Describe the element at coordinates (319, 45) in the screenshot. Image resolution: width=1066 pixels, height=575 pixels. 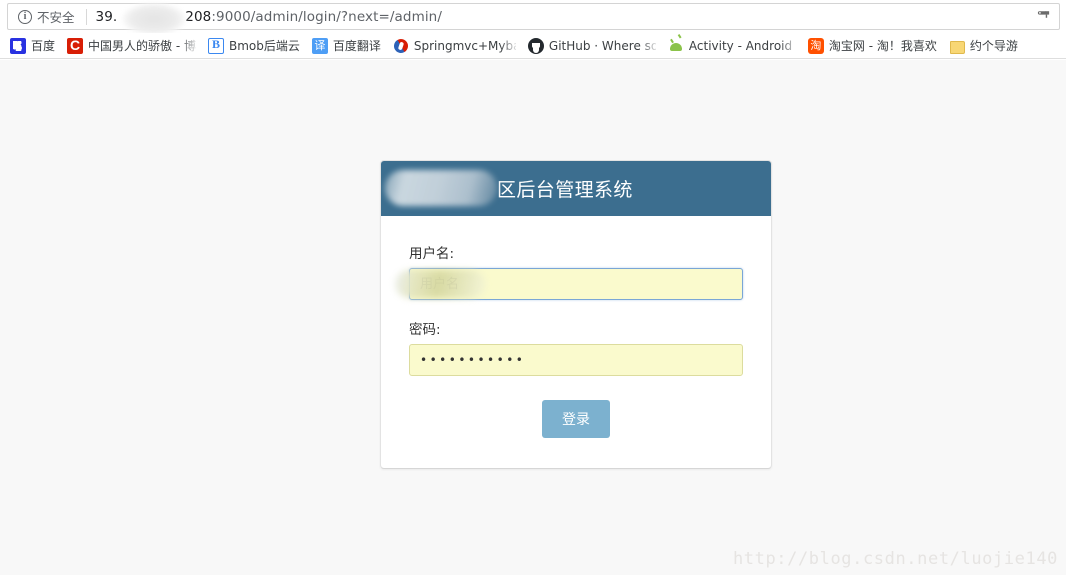
I see `baidu-fanyi-favicon` at that location.